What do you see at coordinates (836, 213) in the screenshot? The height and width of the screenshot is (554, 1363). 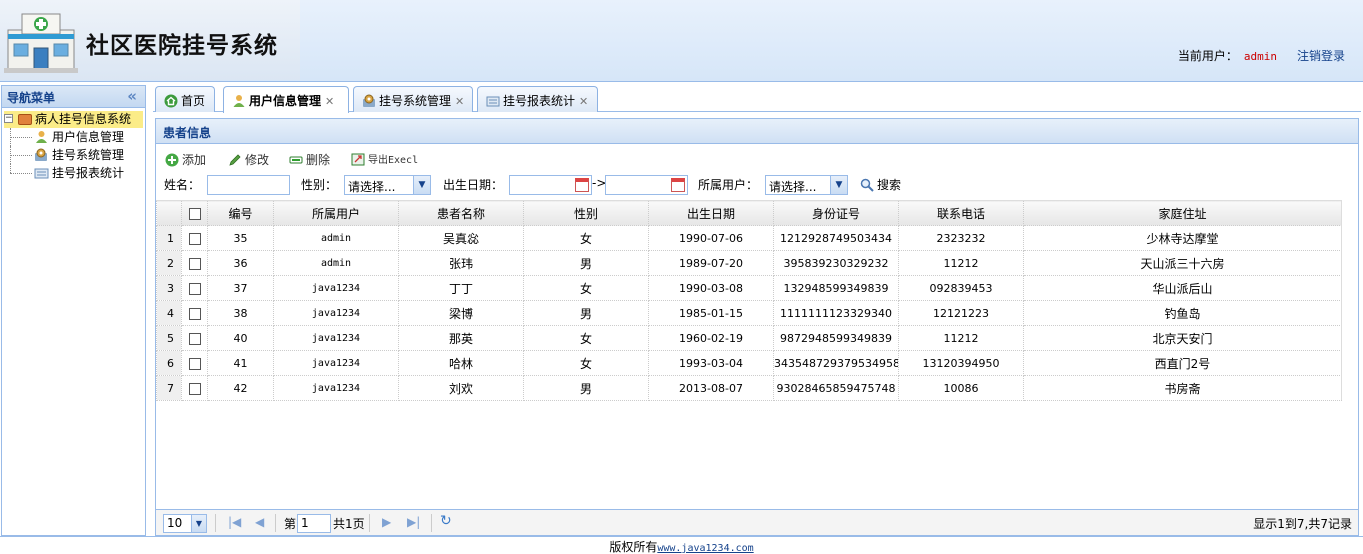 I see `column-header: 身份证号` at bounding box center [836, 213].